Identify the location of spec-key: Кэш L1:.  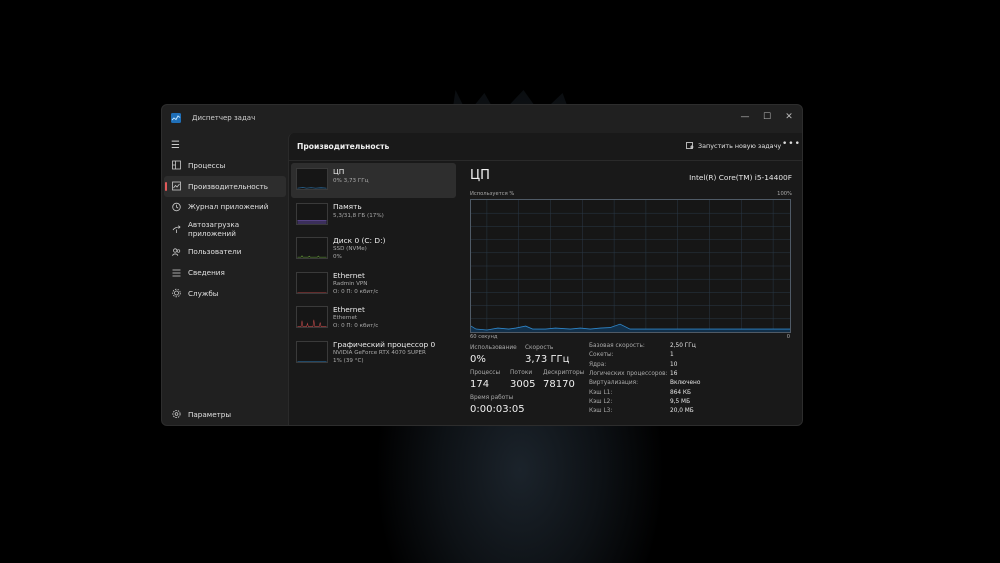
(601, 392).